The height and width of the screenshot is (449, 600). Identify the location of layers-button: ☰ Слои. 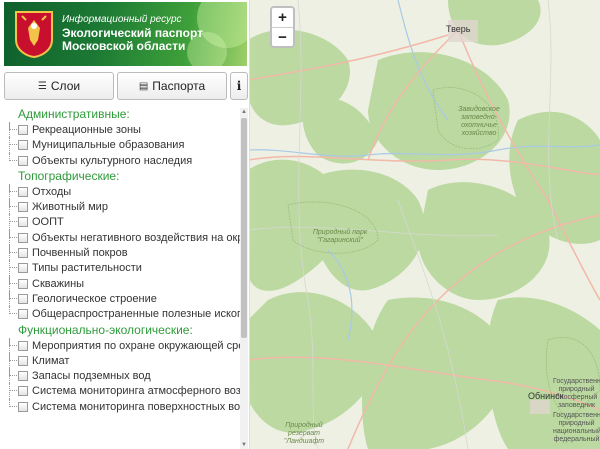
(59, 86).